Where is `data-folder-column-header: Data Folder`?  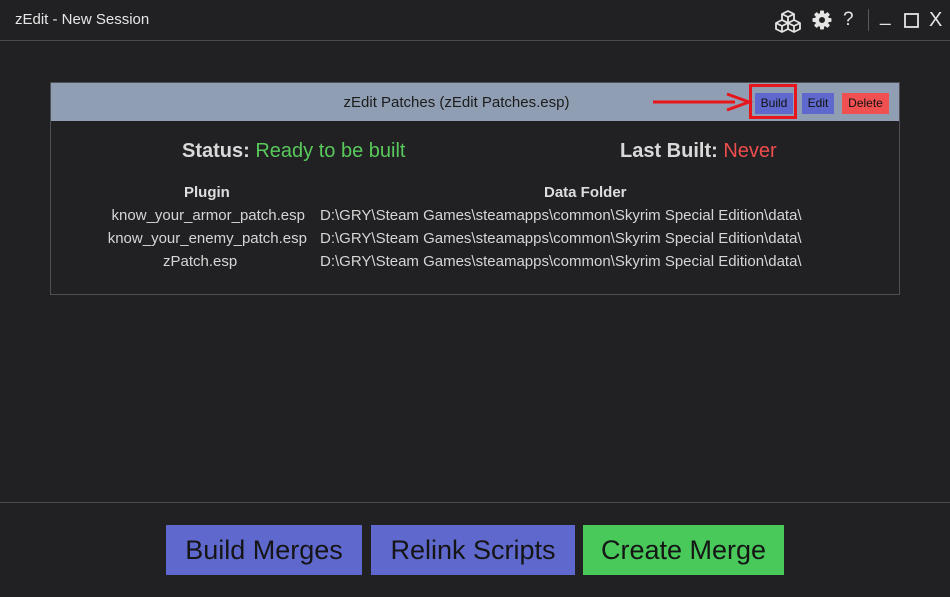 data-folder-column-header: Data Folder is located at coordinates (585, 192).